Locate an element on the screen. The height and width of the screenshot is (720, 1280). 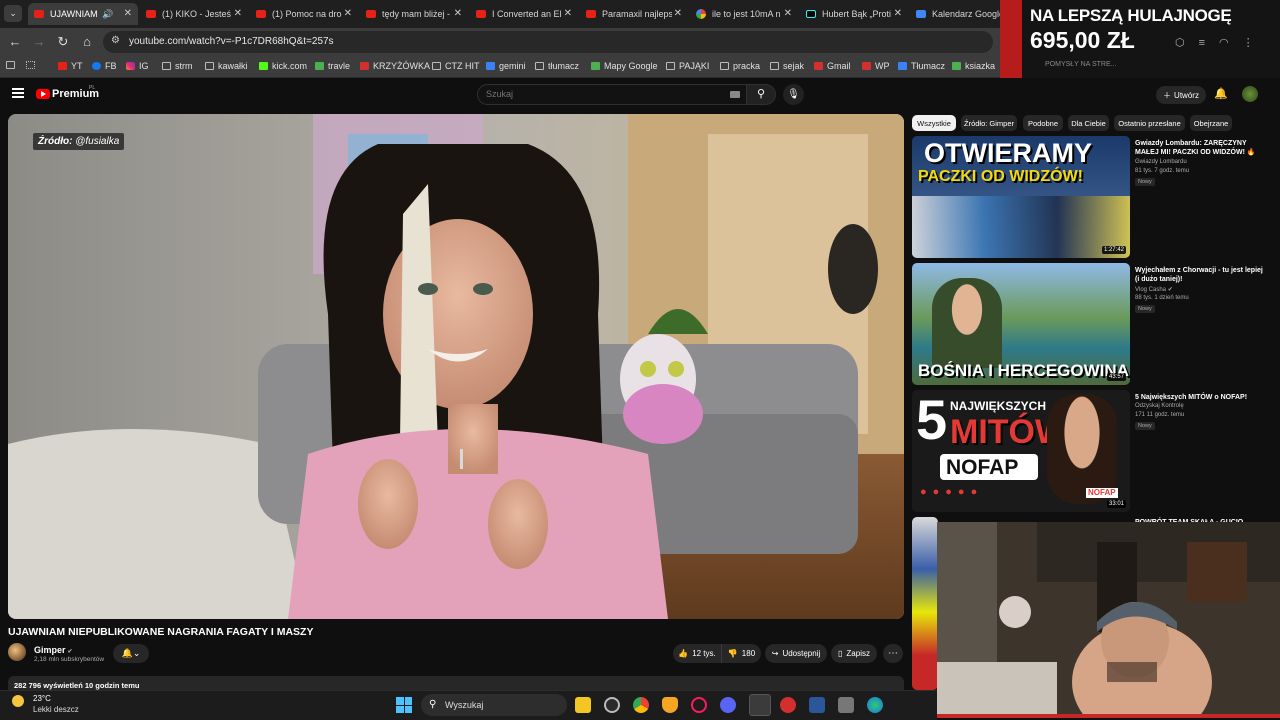
bookmark-sejak: sejak is located at coordinates (787, 66).